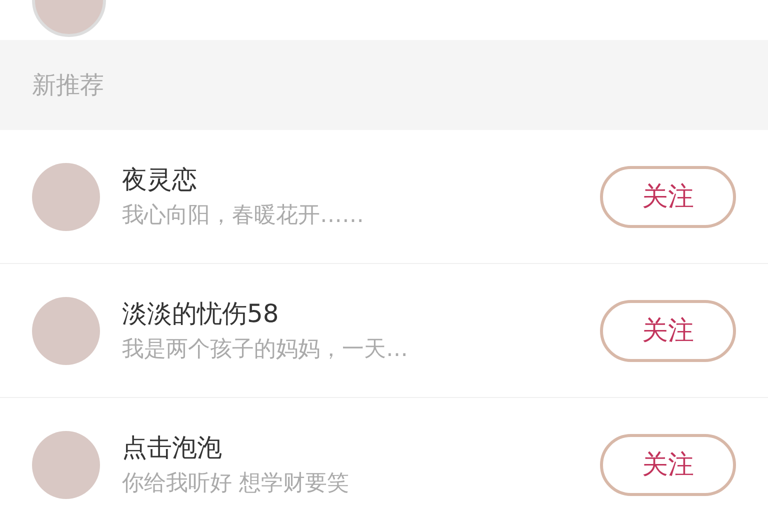 The height and width of the screenshot is (510, 768). I want to click on user-bio: 你给我听好 想学财要笑, so click(236, 484).